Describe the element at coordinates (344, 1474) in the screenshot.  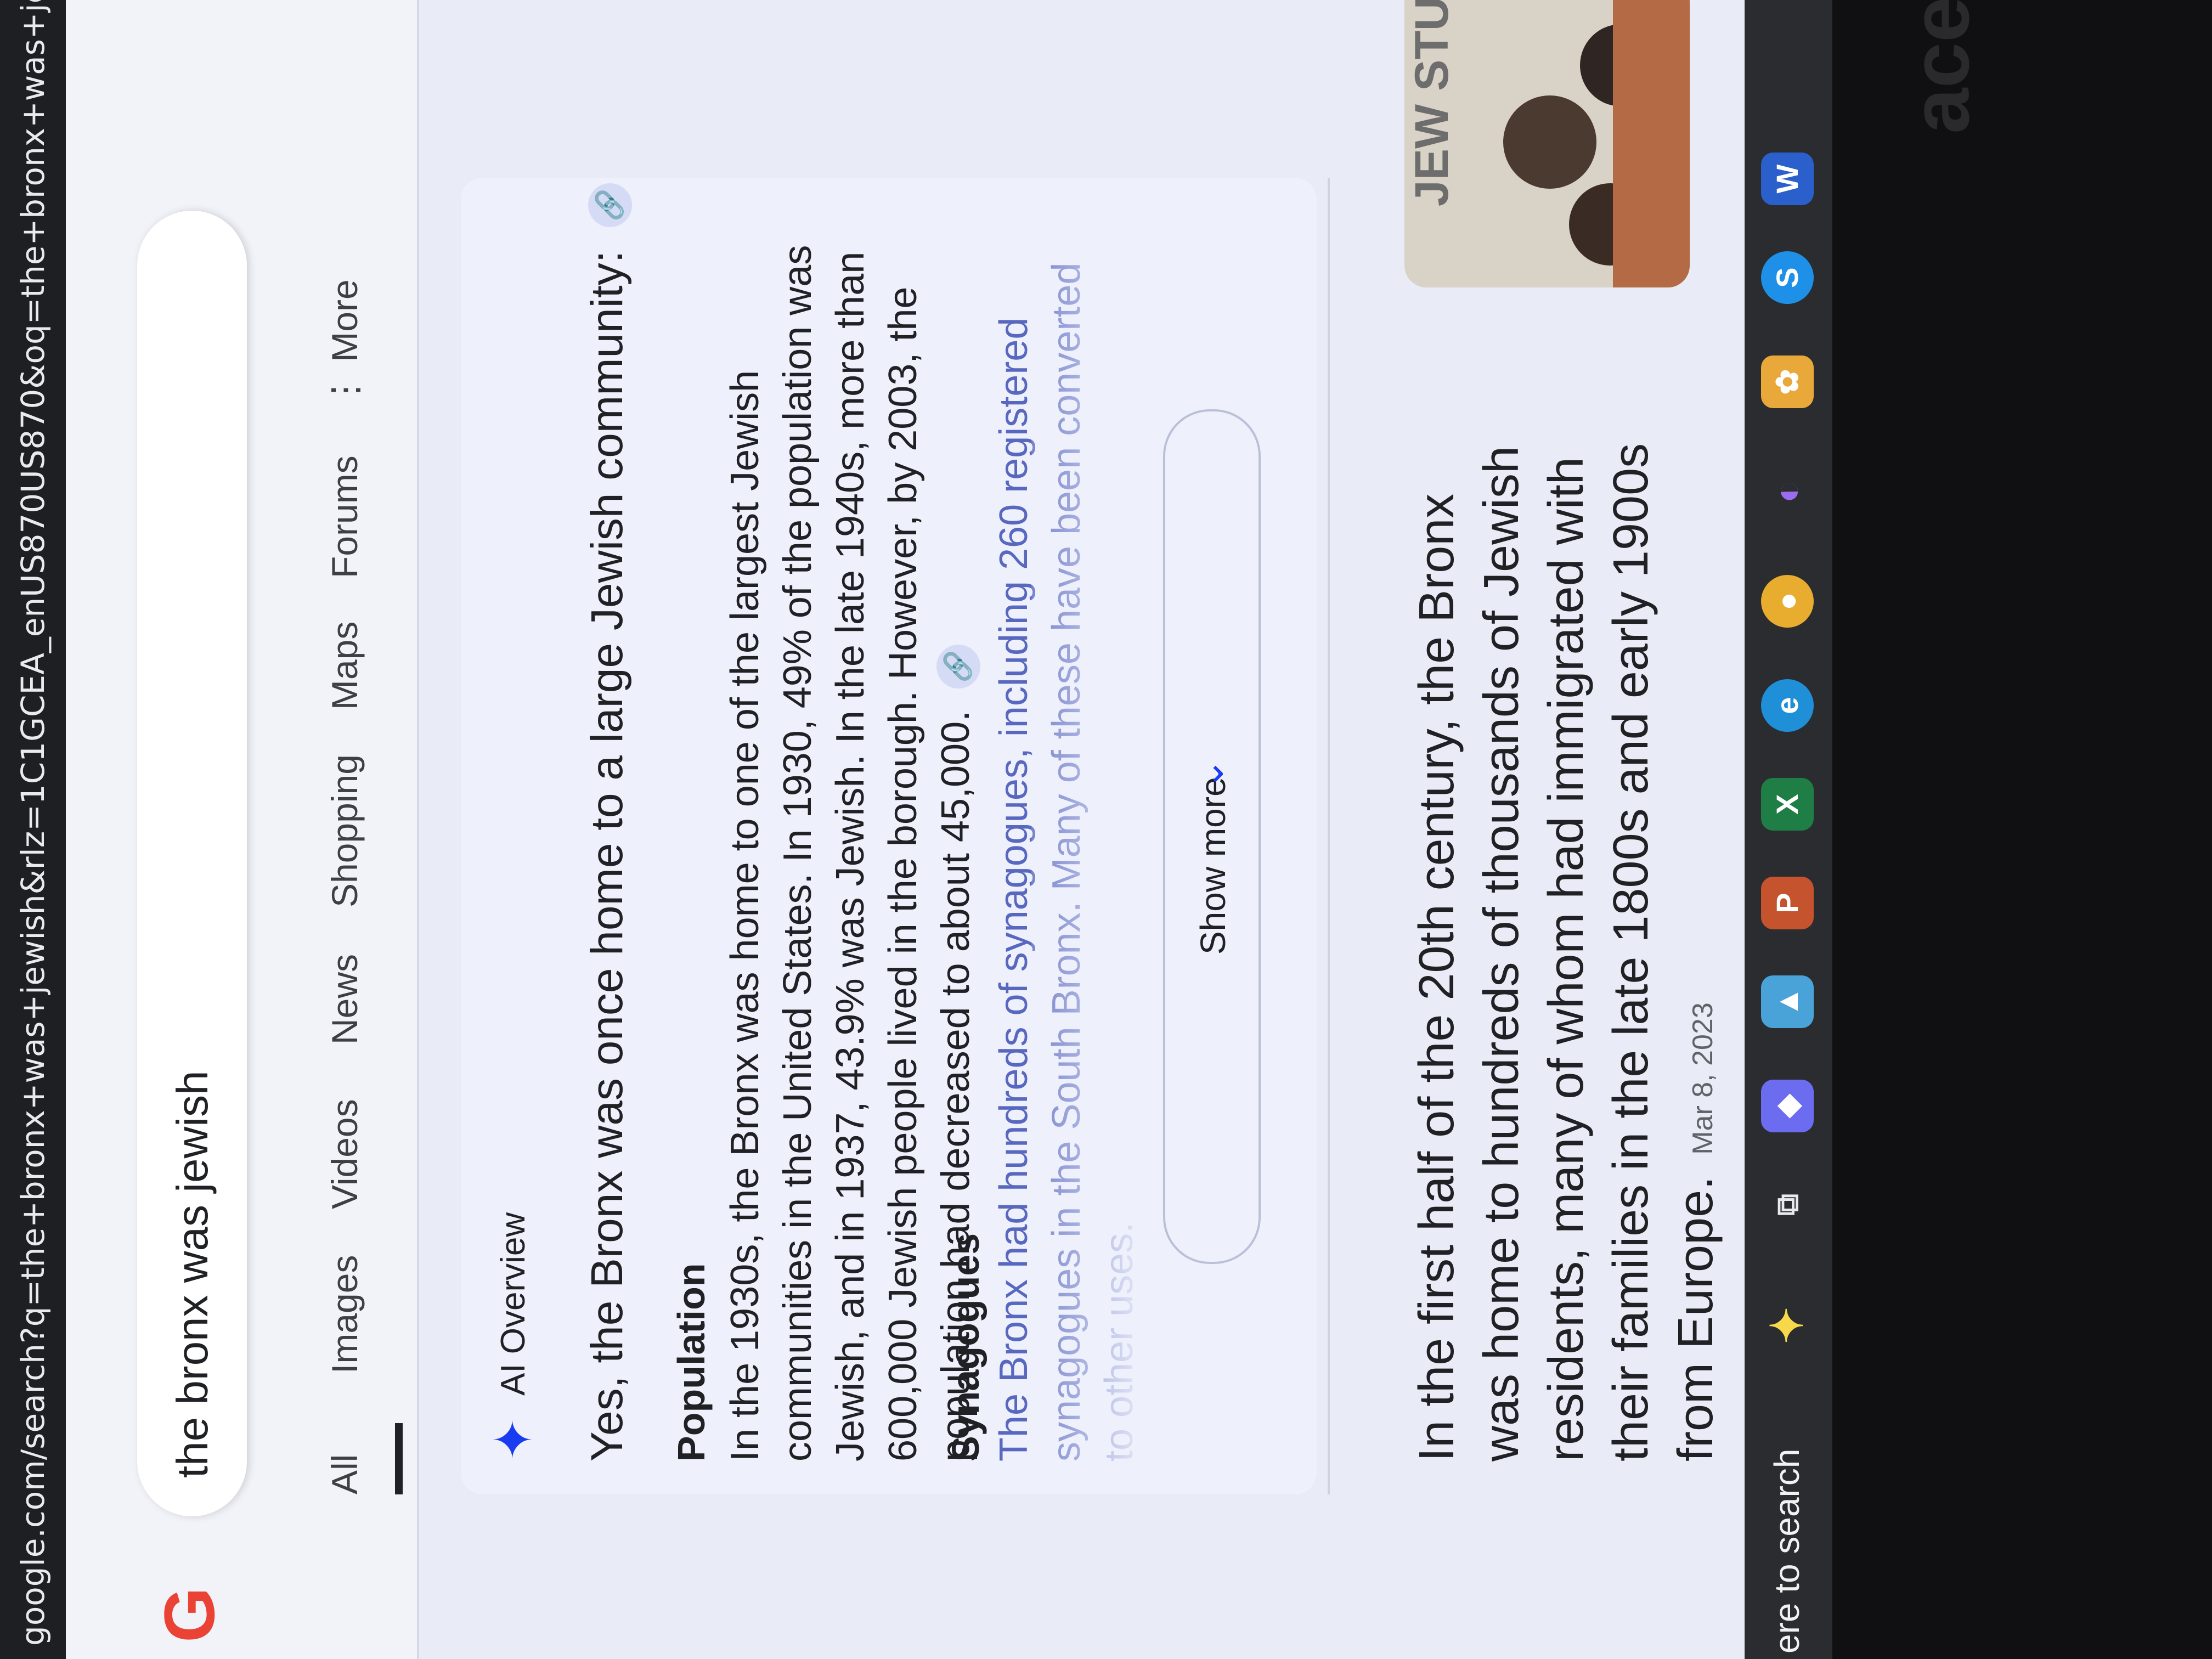
I see `tab-all: All` at that location.